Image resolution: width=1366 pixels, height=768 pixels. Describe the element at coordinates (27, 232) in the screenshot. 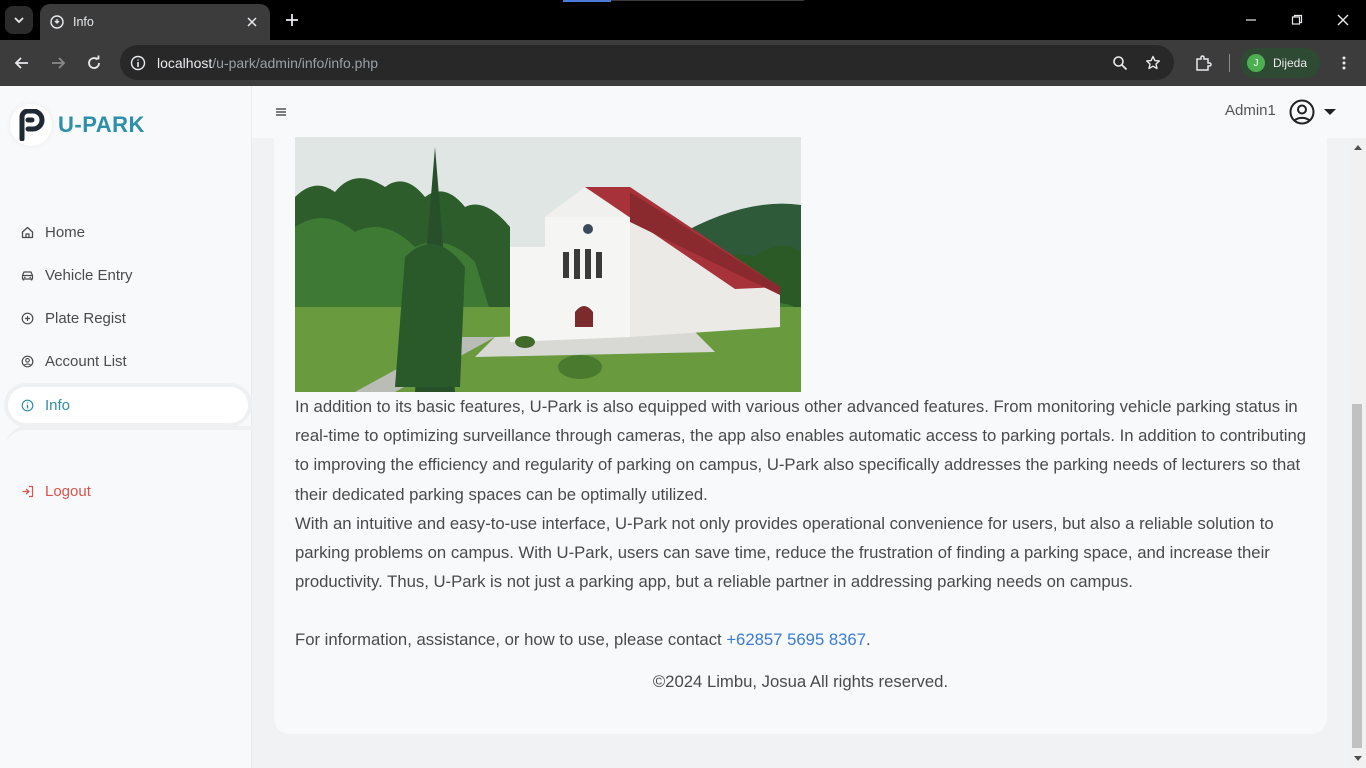

I see `home-icon` at that location.